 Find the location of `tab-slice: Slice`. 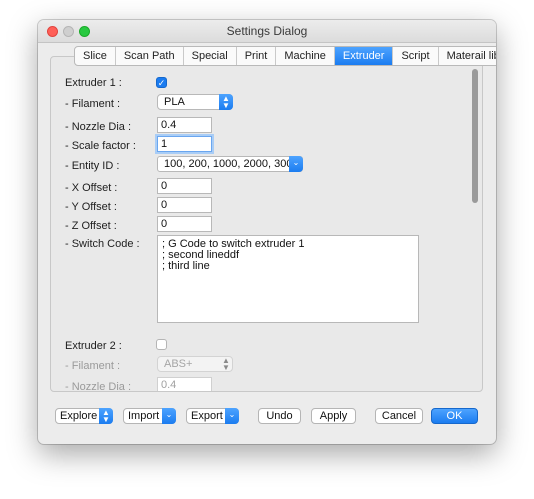

tab-slice: Slice is located at coordinates (95, 56).